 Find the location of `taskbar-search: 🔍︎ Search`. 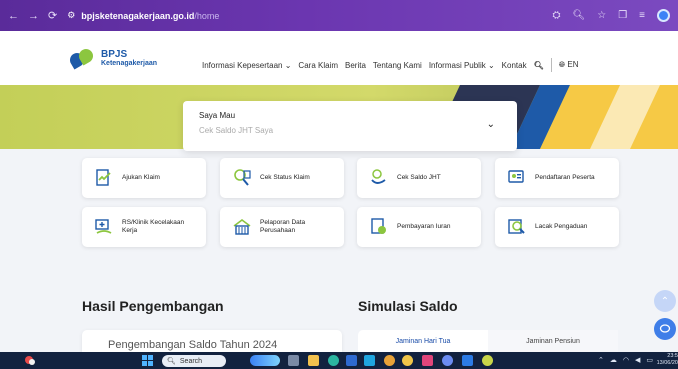

taskbar-search: 🔍︎ Search is located at coordinates (194, 361).